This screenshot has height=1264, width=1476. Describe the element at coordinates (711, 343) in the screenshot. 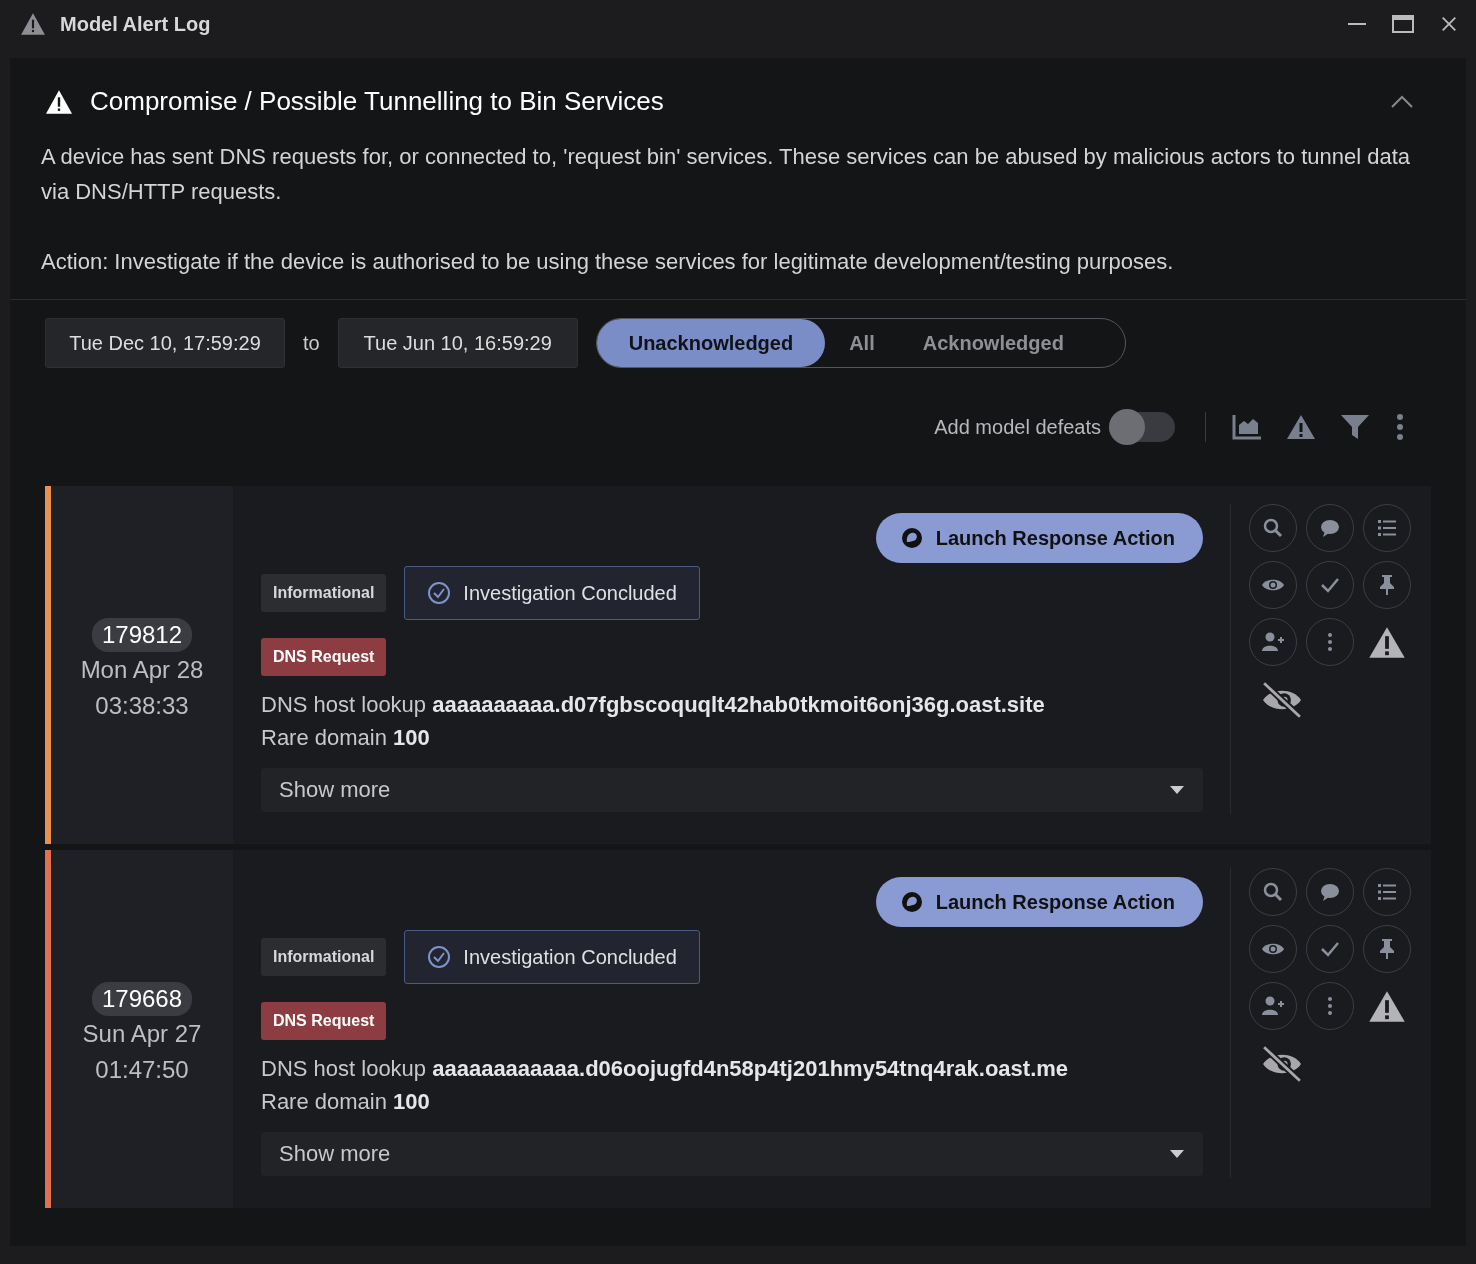

I see `filter-tab: Unacknowledged` at that location.